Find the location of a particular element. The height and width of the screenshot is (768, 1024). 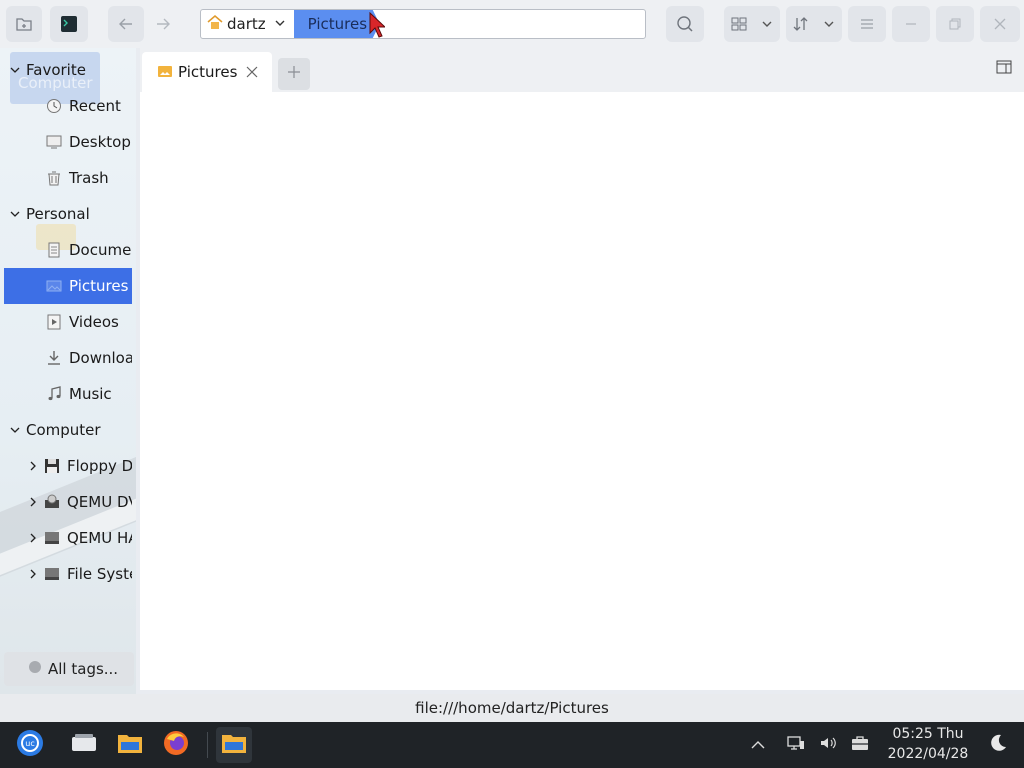

briefcase-icon is located at coordinates (860, 745).